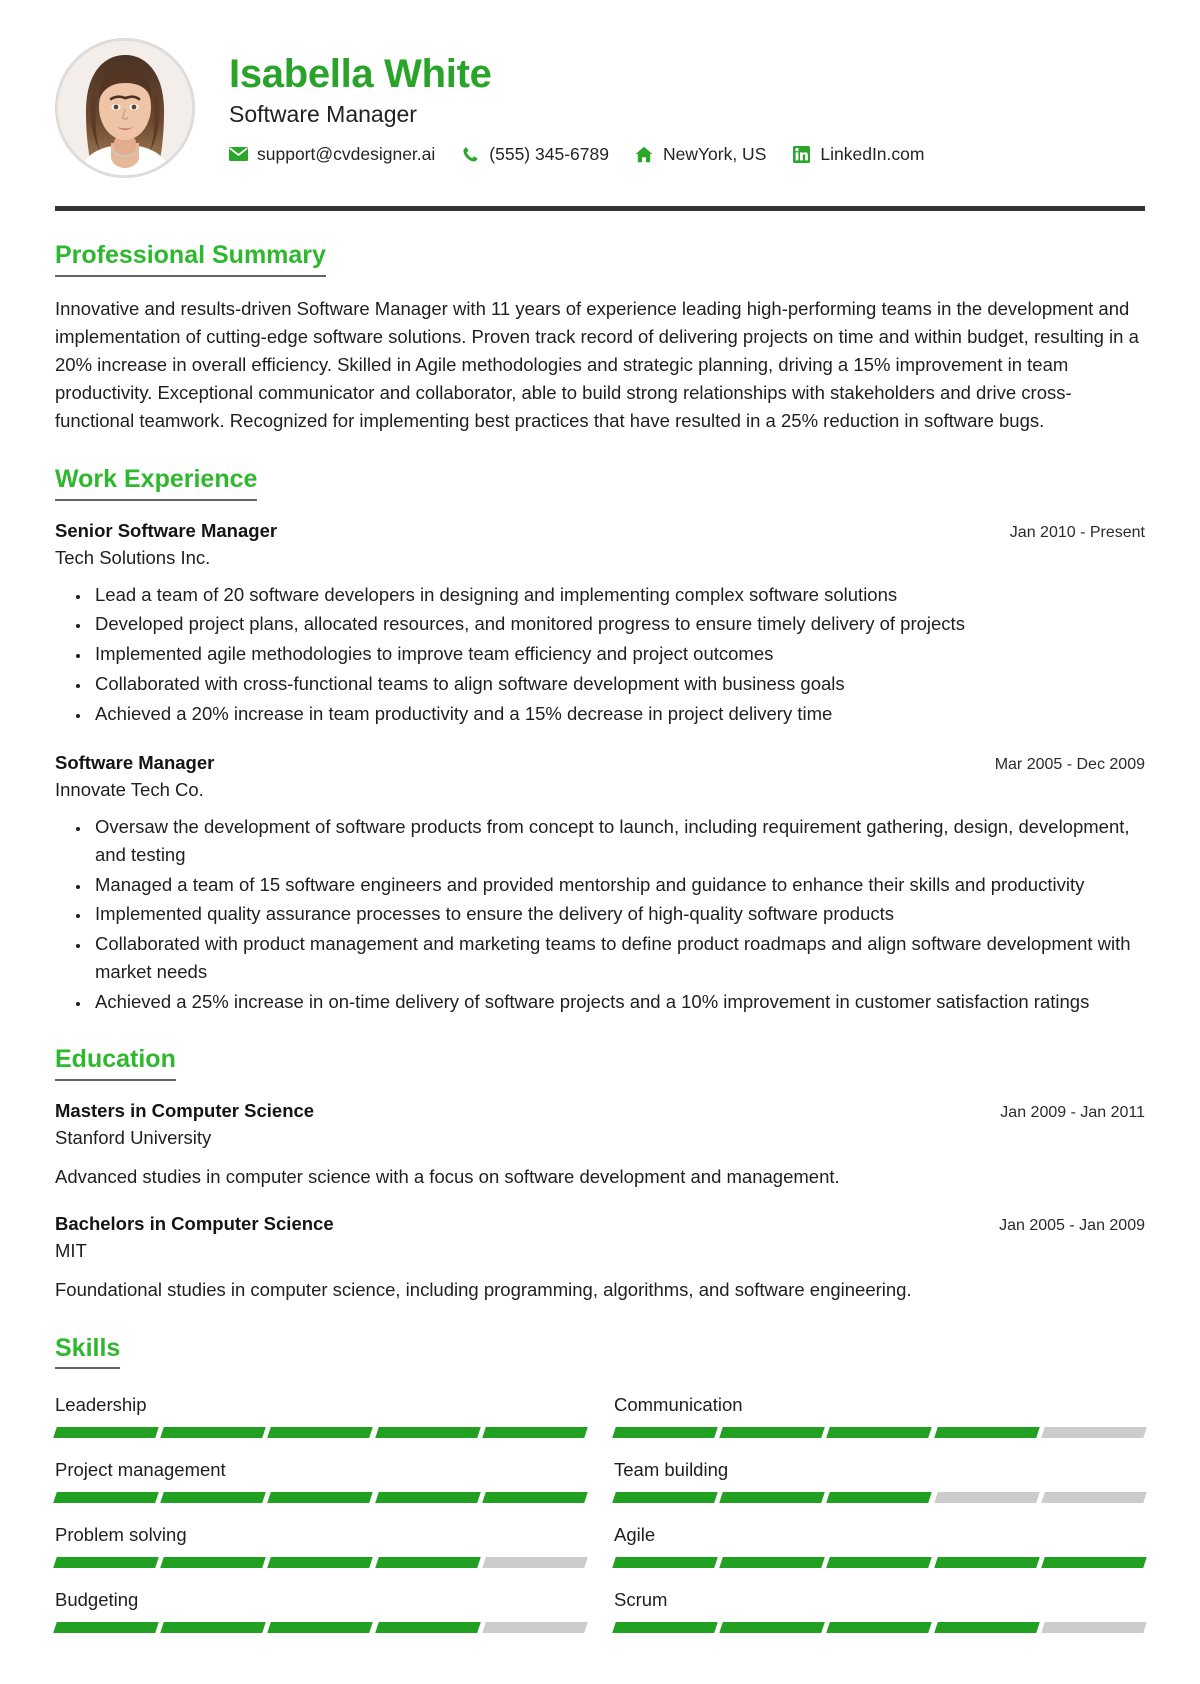 The height and width of the screenshot is (1684, 1200). What do you see at coordinates (166, 531) in the screenshot?
I see `work-job-title: Senior Software Manager` at bounding box center [166, 531].